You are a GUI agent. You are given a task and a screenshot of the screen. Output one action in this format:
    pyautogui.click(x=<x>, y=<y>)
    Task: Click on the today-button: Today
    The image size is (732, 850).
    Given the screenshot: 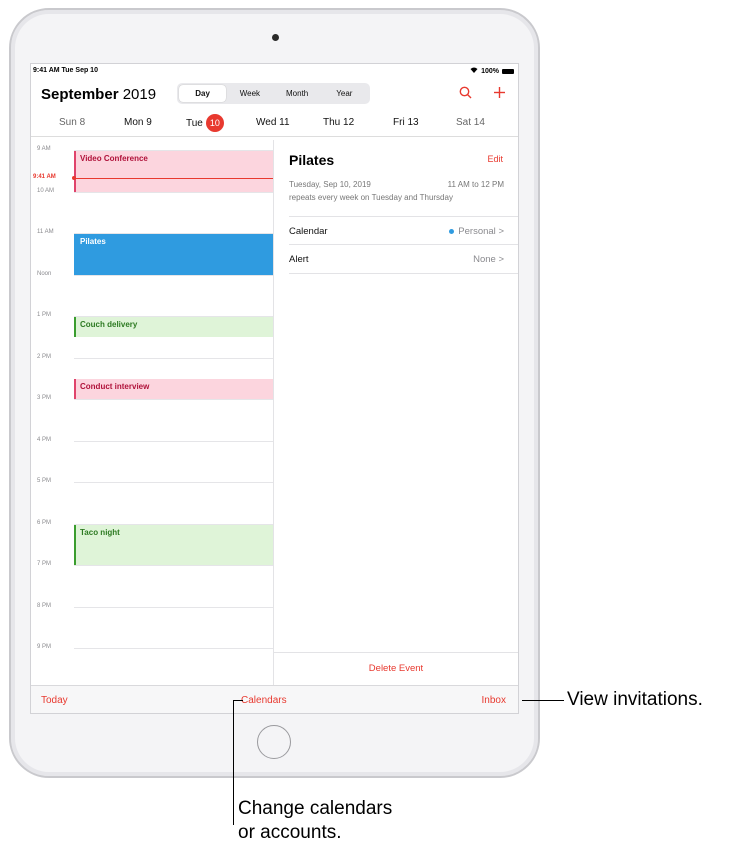 What is the action you would take?
    pyautogui.click(x=54, y=700)
    